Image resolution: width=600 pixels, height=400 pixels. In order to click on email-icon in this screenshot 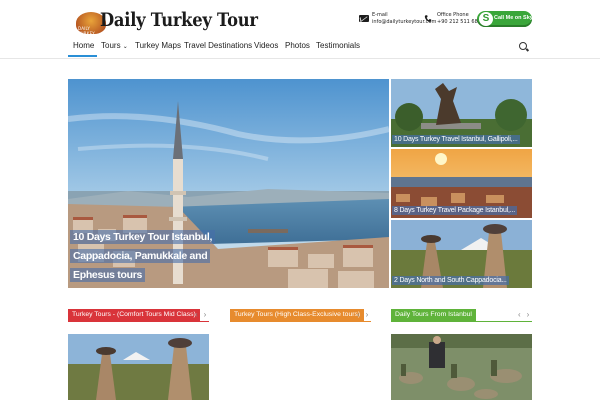, I will do `click(364, 18)`.